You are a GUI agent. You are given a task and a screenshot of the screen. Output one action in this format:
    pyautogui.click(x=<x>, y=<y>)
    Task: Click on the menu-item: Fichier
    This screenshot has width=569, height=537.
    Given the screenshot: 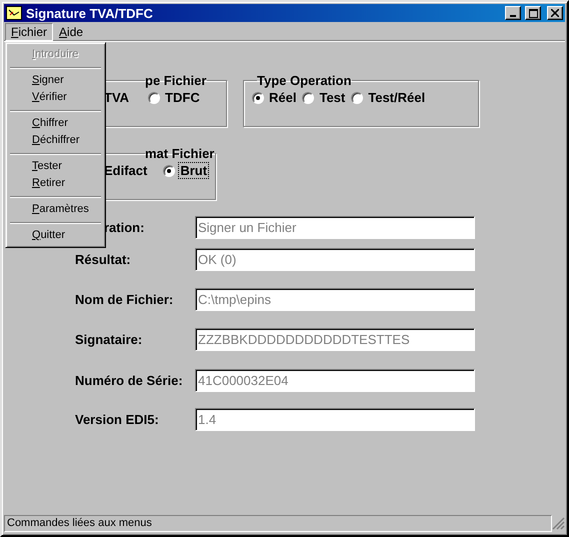 What is the action you would take?
    pyautogui.click(x=29, y=31)
    